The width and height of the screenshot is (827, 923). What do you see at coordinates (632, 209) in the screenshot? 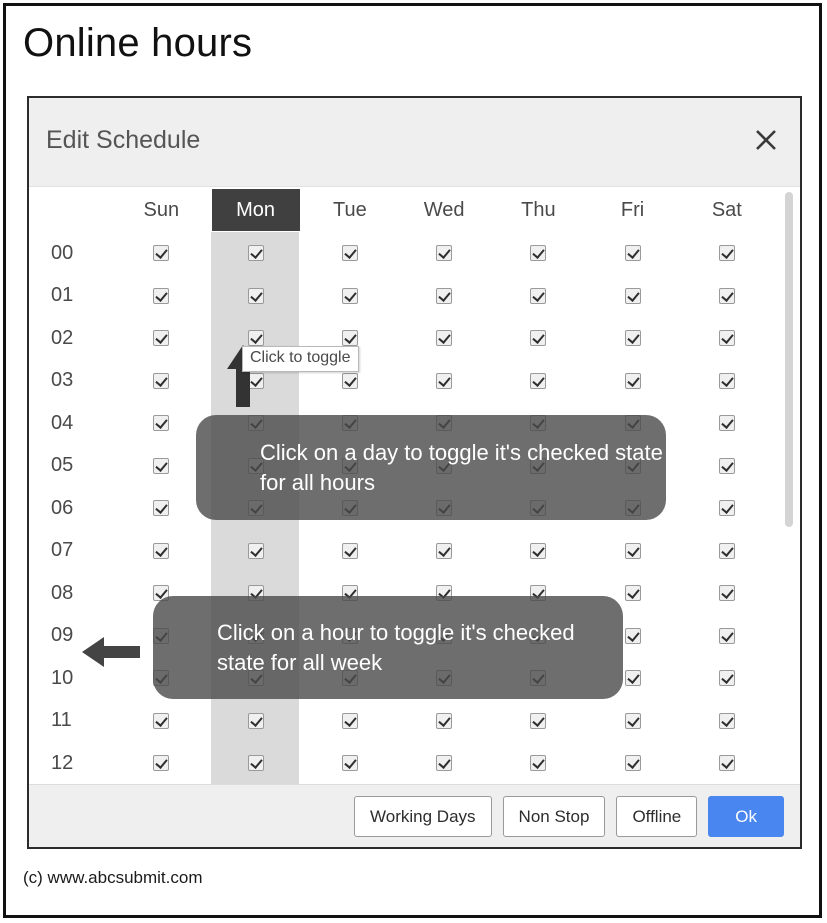
I see `day-header-fri: Fri` at bounding box center [632, 209].